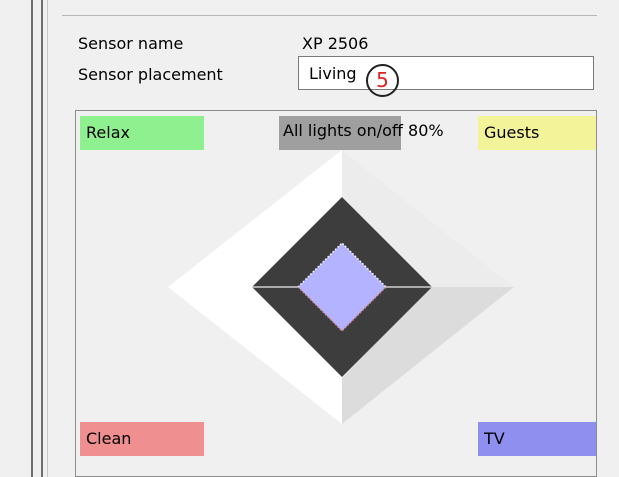 This screenshot has width=619, height=477. What do you see at coordinates (494, 438) in the screenshot?
I see `scene-tv-label: TV` at bounding box center [494, 438].